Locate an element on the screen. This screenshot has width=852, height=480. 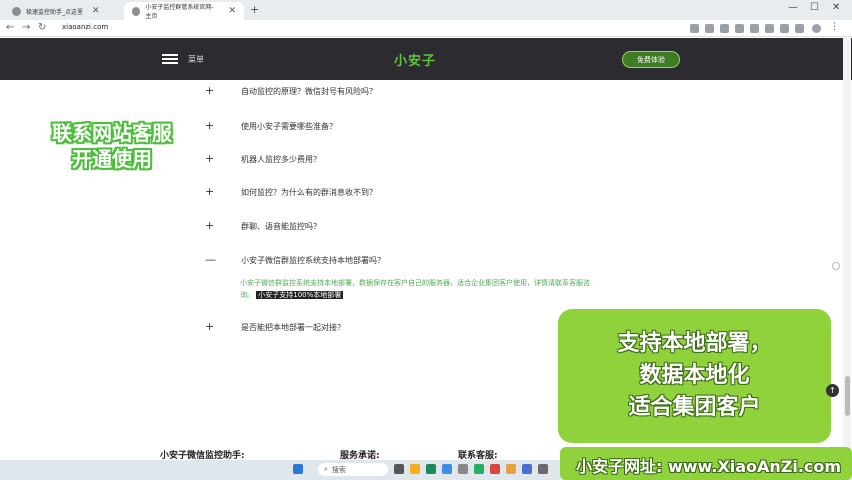
file-explorer-icon is located at coordinates (415, 469).